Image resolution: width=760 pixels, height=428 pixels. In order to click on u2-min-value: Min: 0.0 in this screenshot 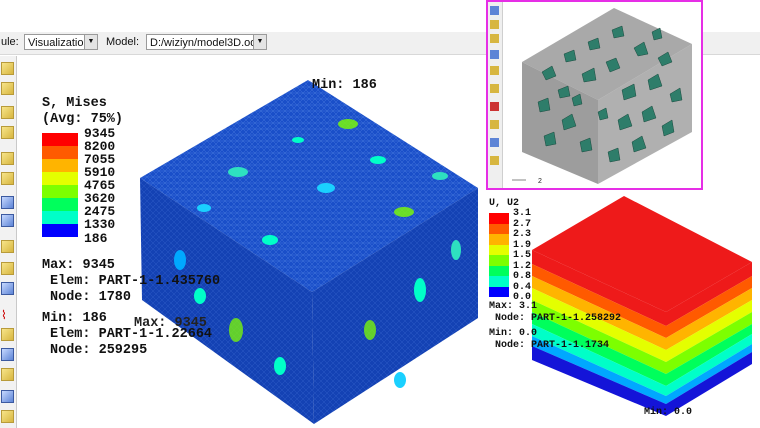, I will do `click(513, 333)`.